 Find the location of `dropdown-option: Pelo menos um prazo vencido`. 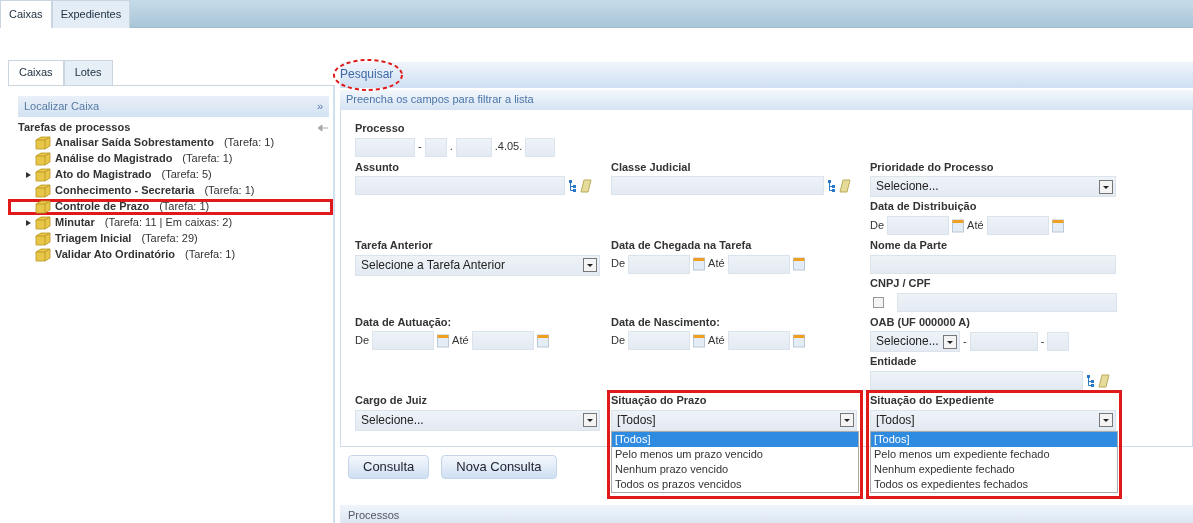

dropdown-option: Pelo menos um prazo vencido is located at coordinates (735, 454).